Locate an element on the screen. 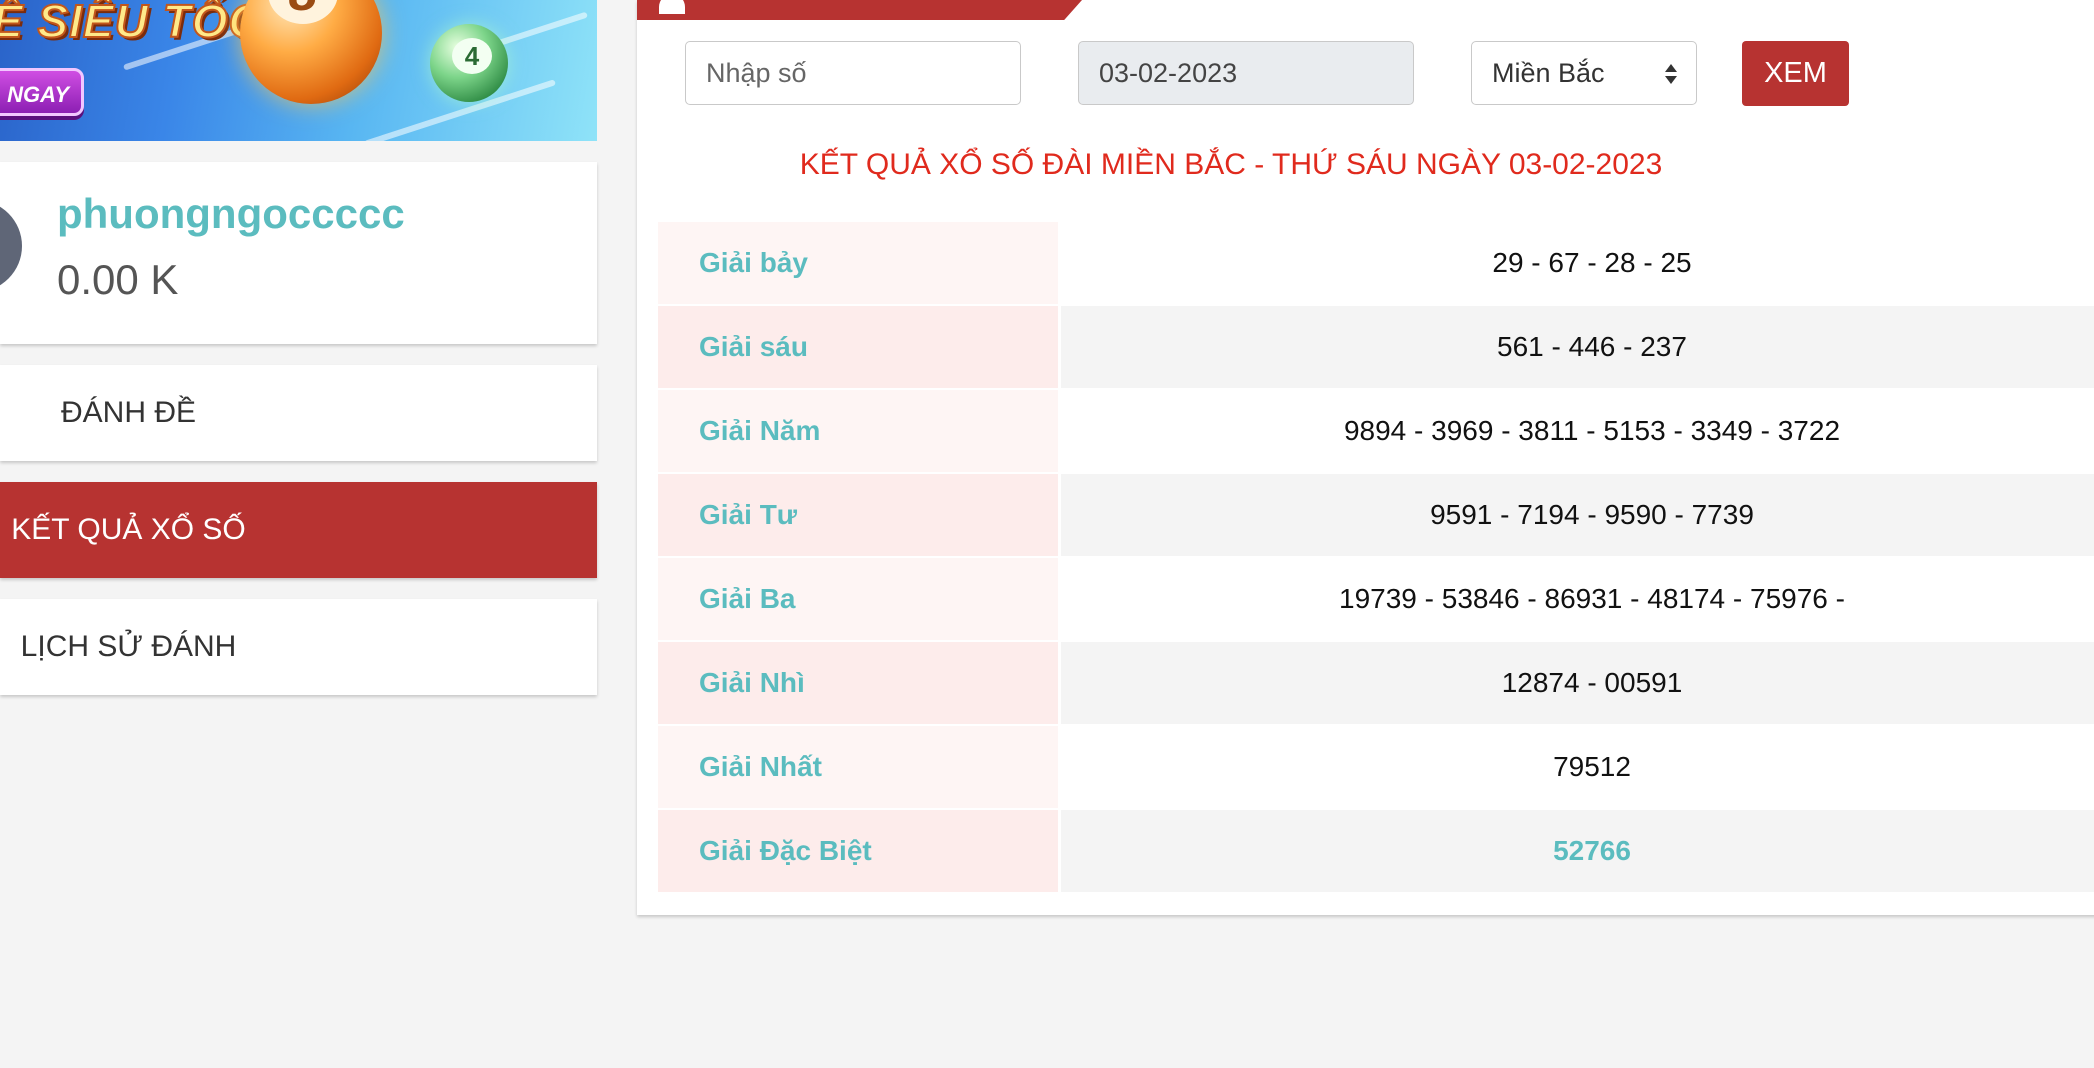 The height and width of the screenshot is (1068, 2094). region-select: Miền Bắc is located at coordinates (1584, 73).